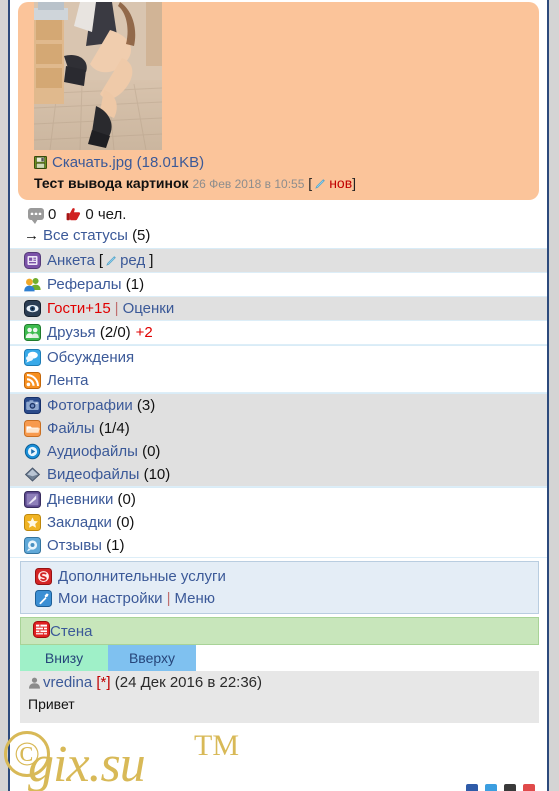  What do you see at coordinates (32, 451) in the screenshot?
I see `audio-play-icon` at bounding box center [32, 451].